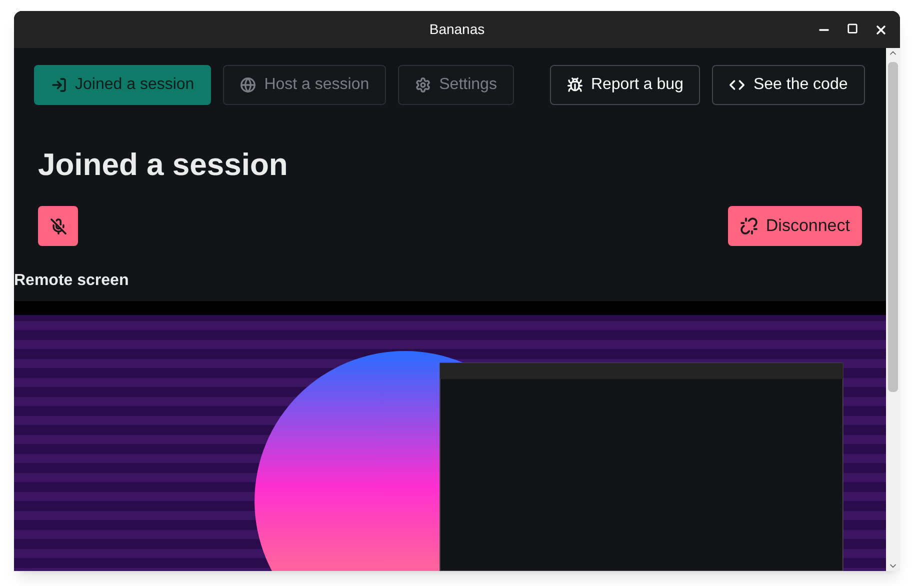 The image size is (913, 586). Describe the element at coordinates (72, 281) in the screenshot. I see `section-label: Remote screen` at that location.